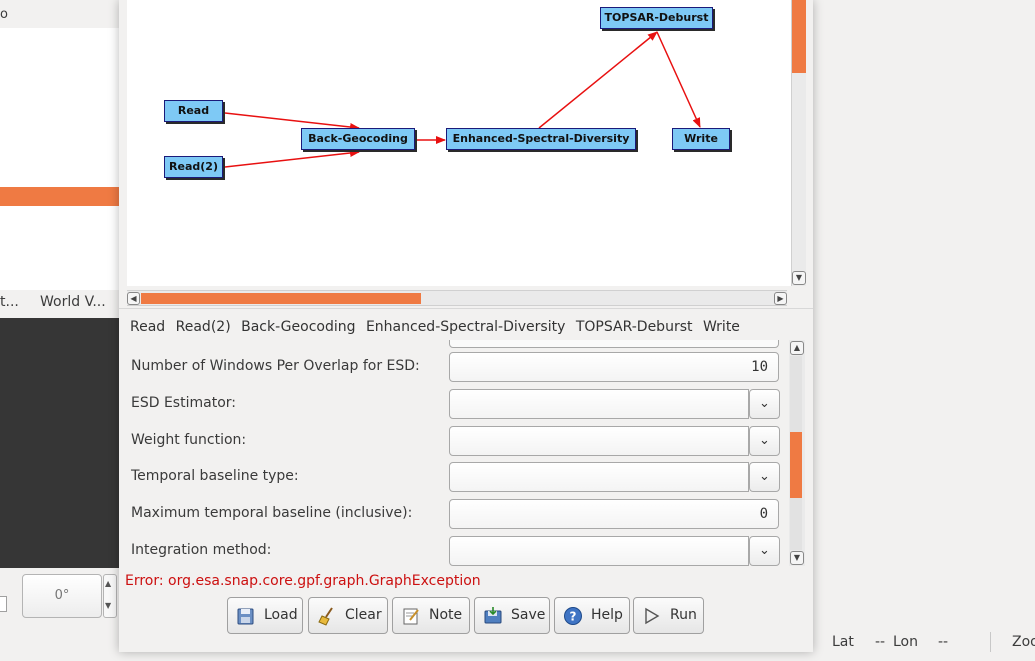  What do you see at coordinates (721, 327) in the screenshot?
I see `tab-write: Write` at bounding box center [721, 327].